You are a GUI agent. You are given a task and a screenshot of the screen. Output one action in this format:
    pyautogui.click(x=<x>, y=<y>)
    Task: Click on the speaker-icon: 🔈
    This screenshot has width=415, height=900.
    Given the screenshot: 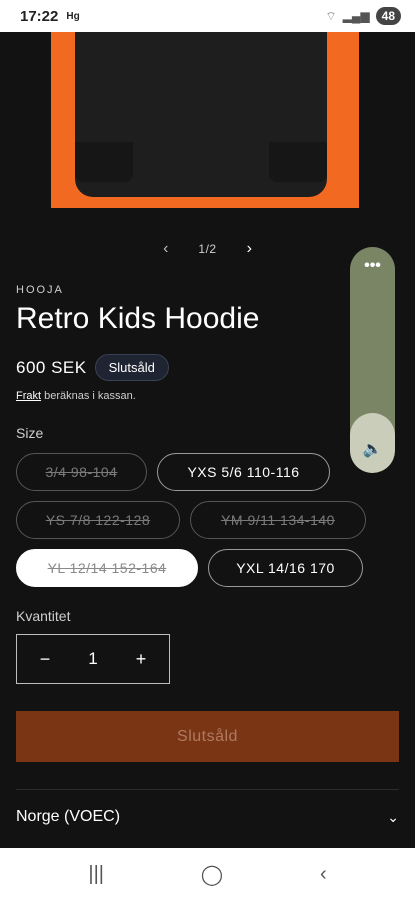 What is the action you would take?
    pyautogui.click(x=372, y=449)
    